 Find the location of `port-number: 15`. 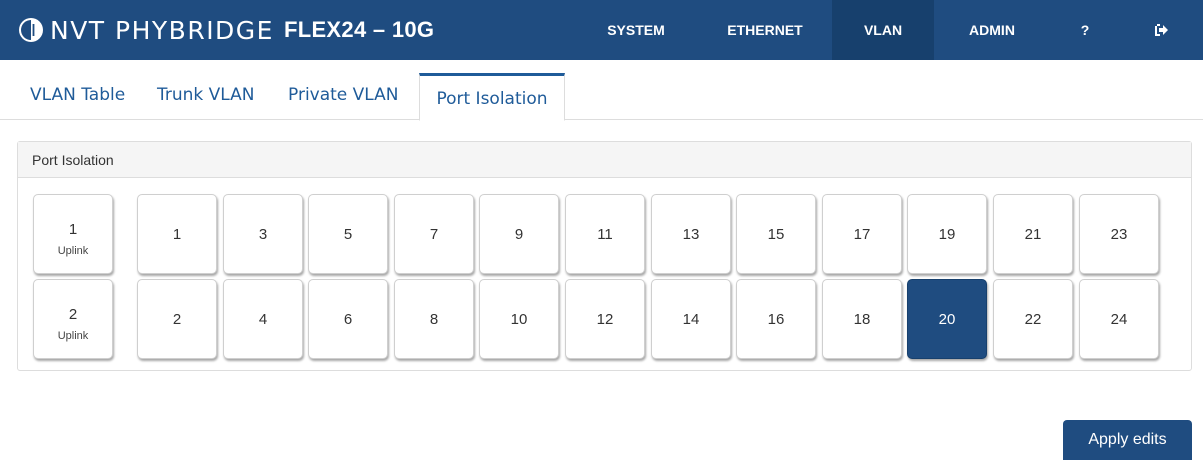

port-number: 15 is located at coordinates (776, 234).